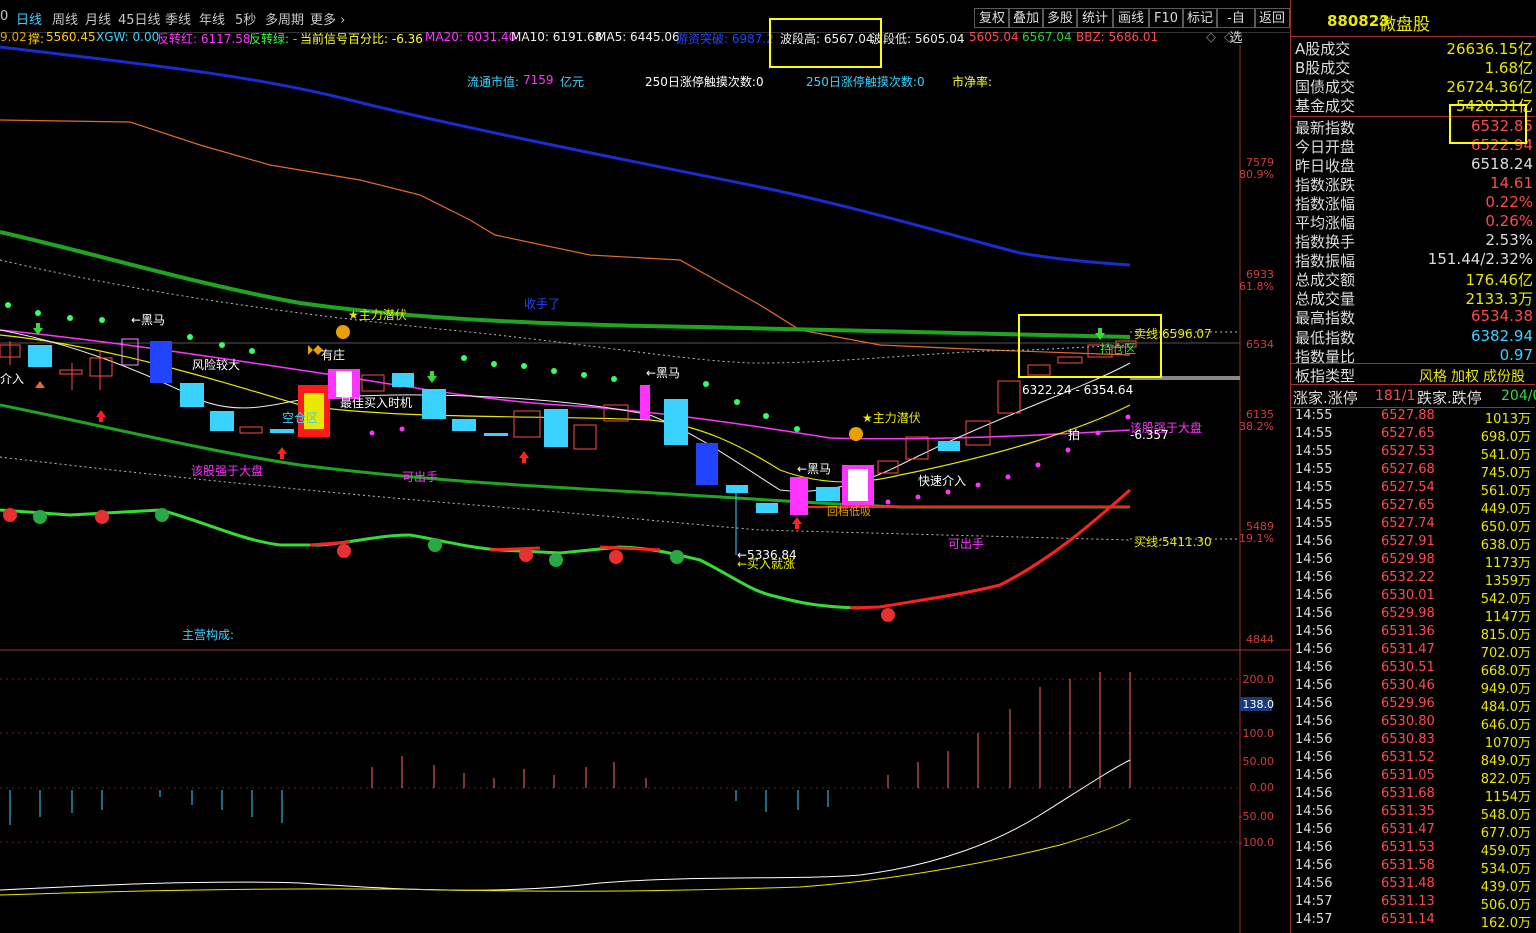 This screenshot has height=933, width=1536. I want to click on index-name: 微盘股, so click(1404, 22).